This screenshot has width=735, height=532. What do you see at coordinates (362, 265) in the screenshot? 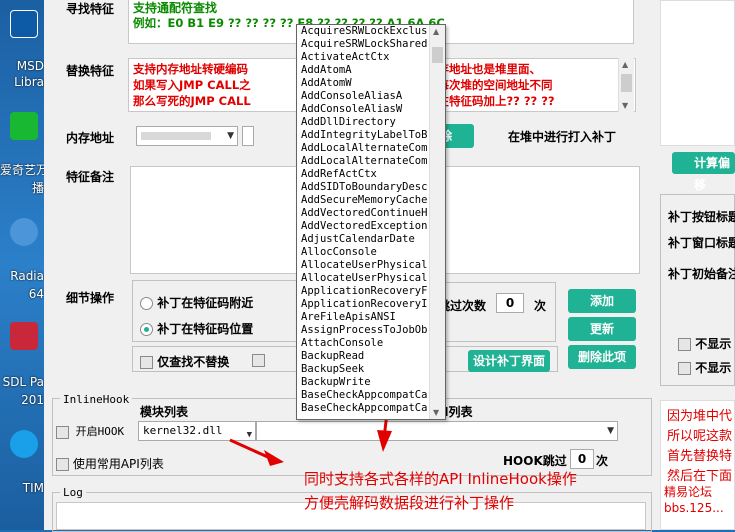
I see `api-list-item: AllocateUserPhysicalPages` at bounding box center [362, 265].